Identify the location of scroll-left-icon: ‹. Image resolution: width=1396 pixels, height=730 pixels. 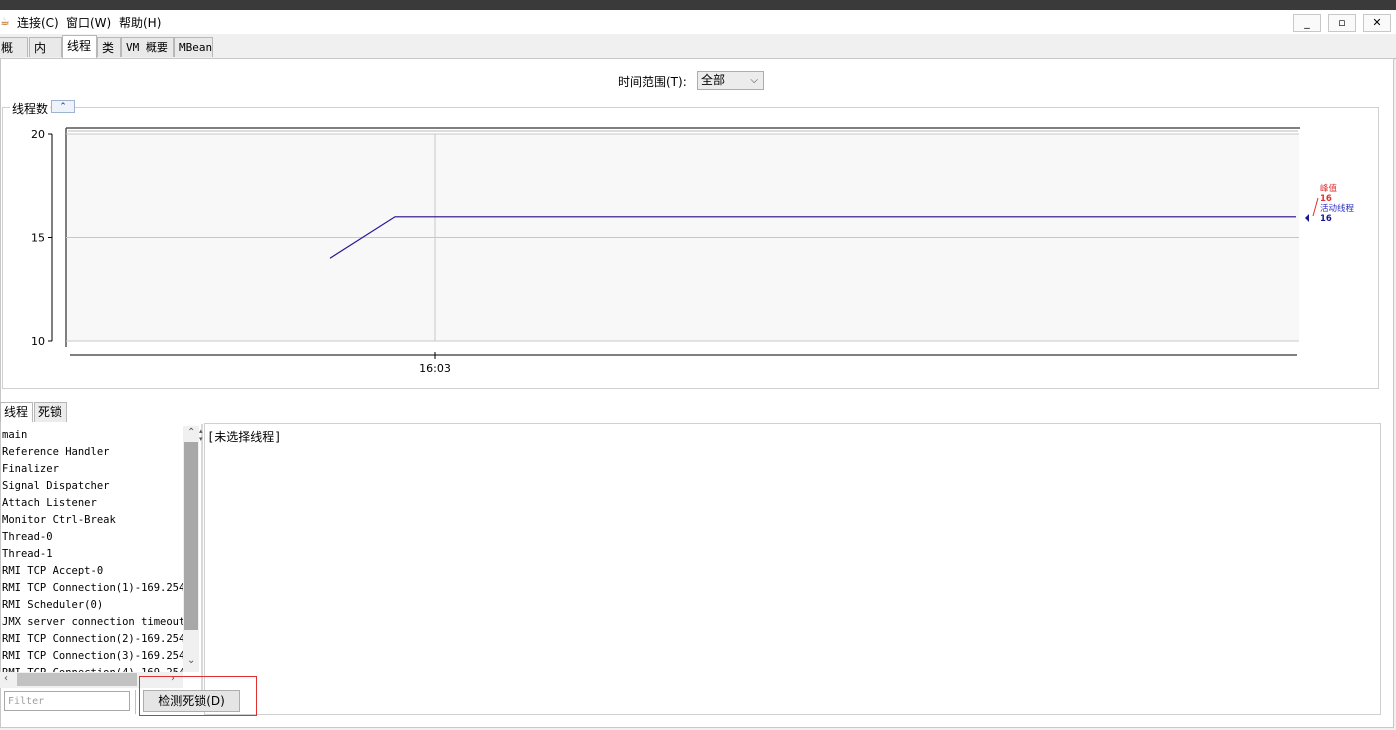
(6, 678).